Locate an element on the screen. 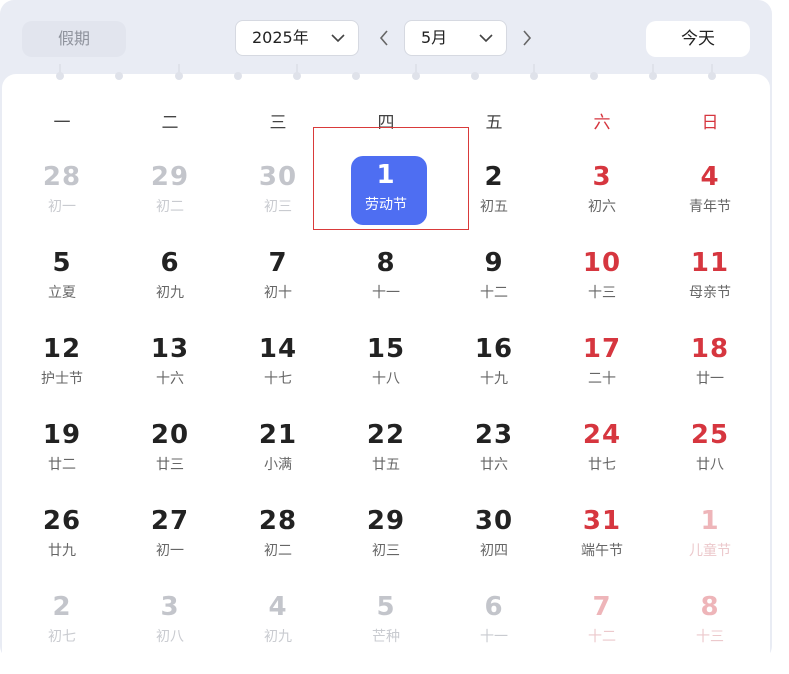 The image size is (789, 674). day-cell: 29 初二 is located at coordinates (170, 192).